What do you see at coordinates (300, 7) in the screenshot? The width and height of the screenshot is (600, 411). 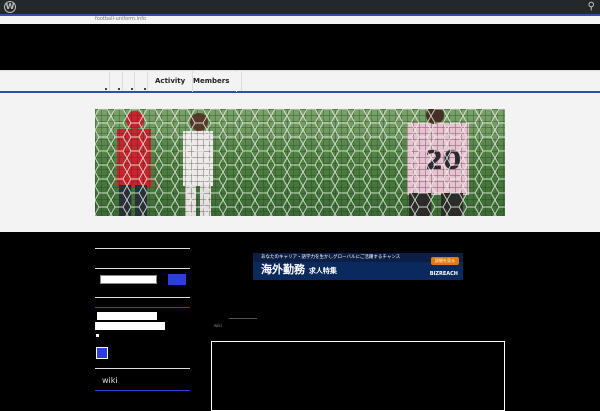 I see `admin-bar: W ⚲` at bounding box center [300, 7].